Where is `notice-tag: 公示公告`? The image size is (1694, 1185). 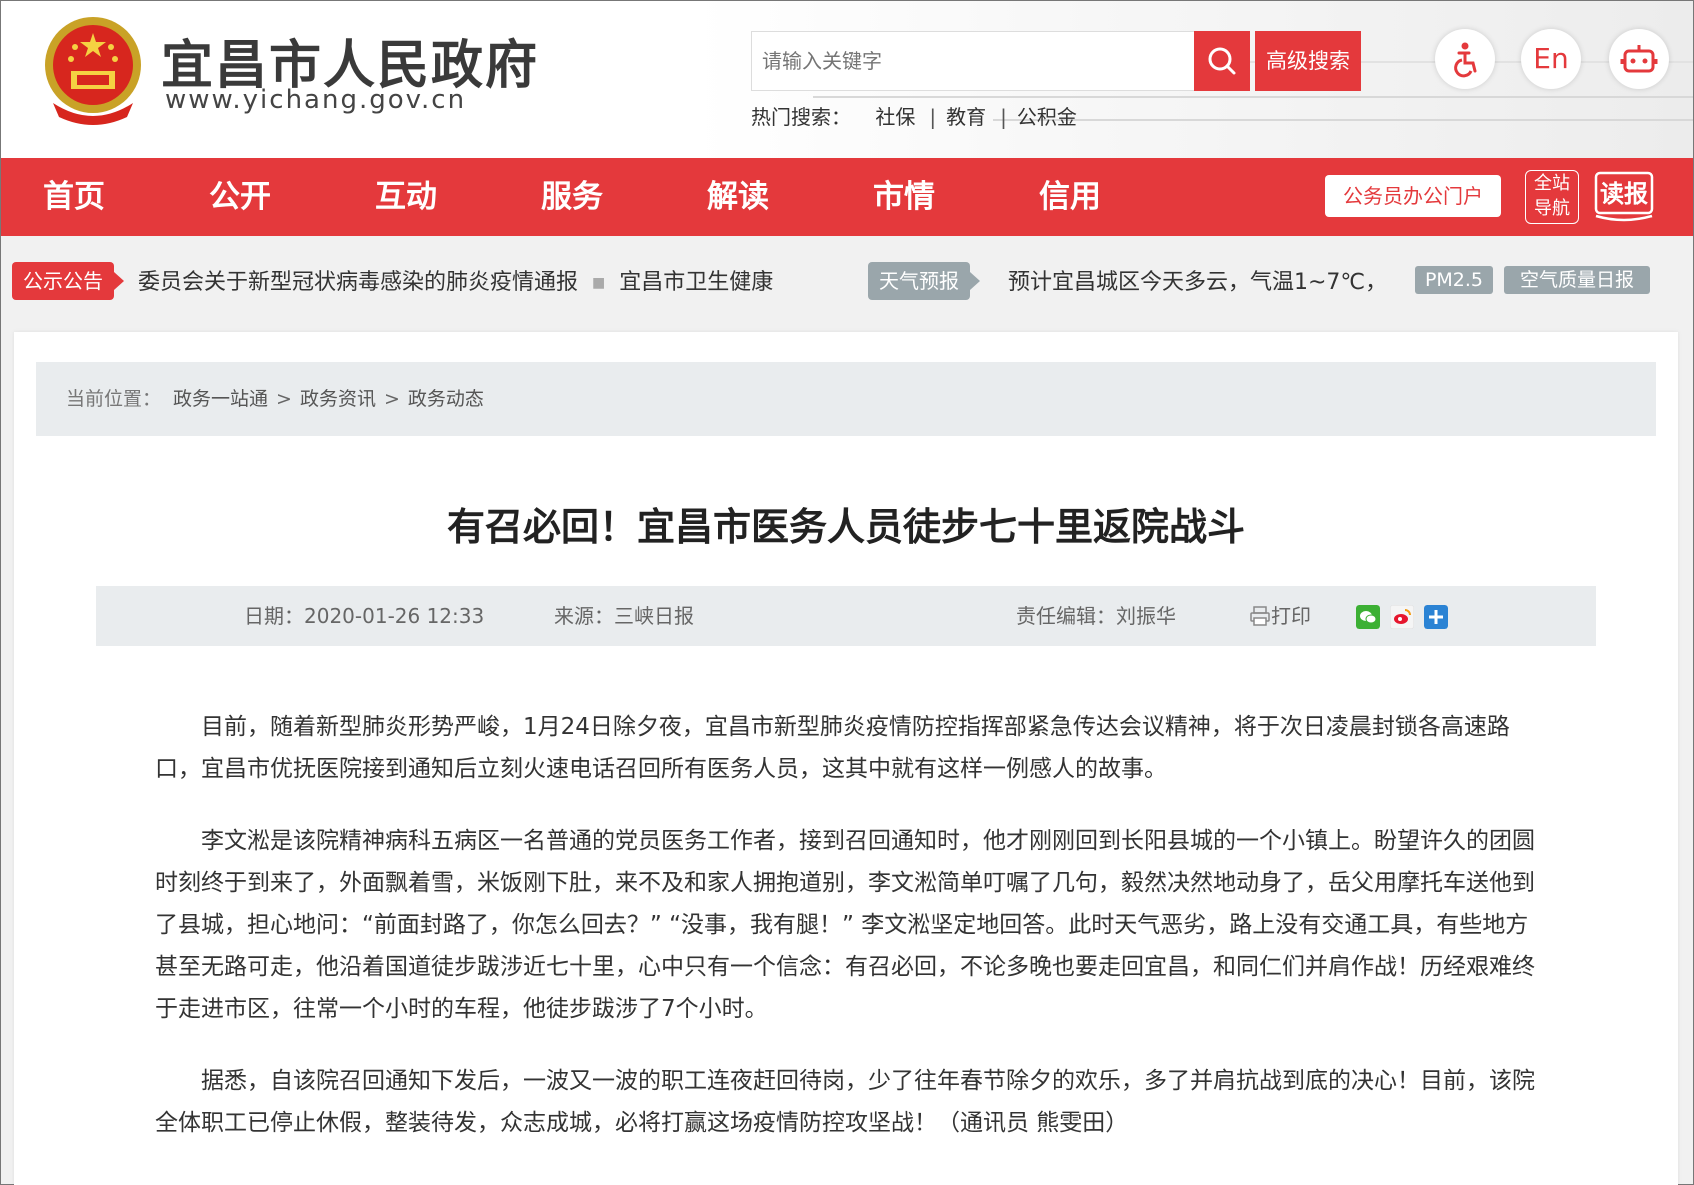 notice-tag: 公示公告 is located at coordinates (68, 281).